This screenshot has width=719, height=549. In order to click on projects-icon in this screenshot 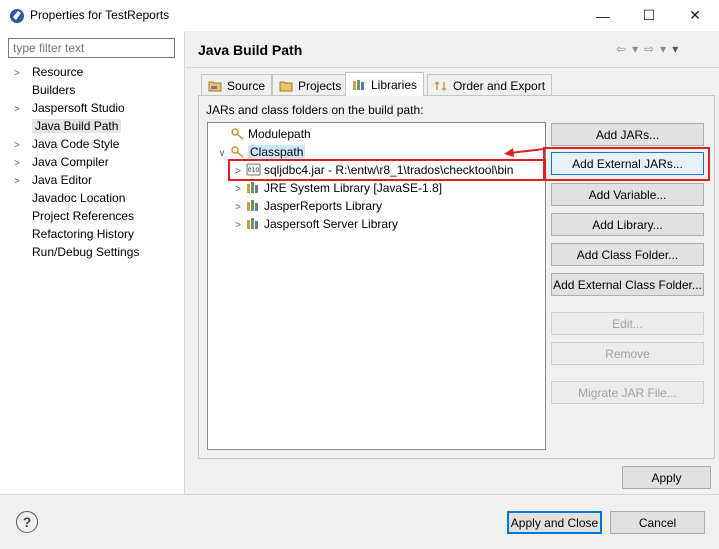, I will do `click(286, 86)`.